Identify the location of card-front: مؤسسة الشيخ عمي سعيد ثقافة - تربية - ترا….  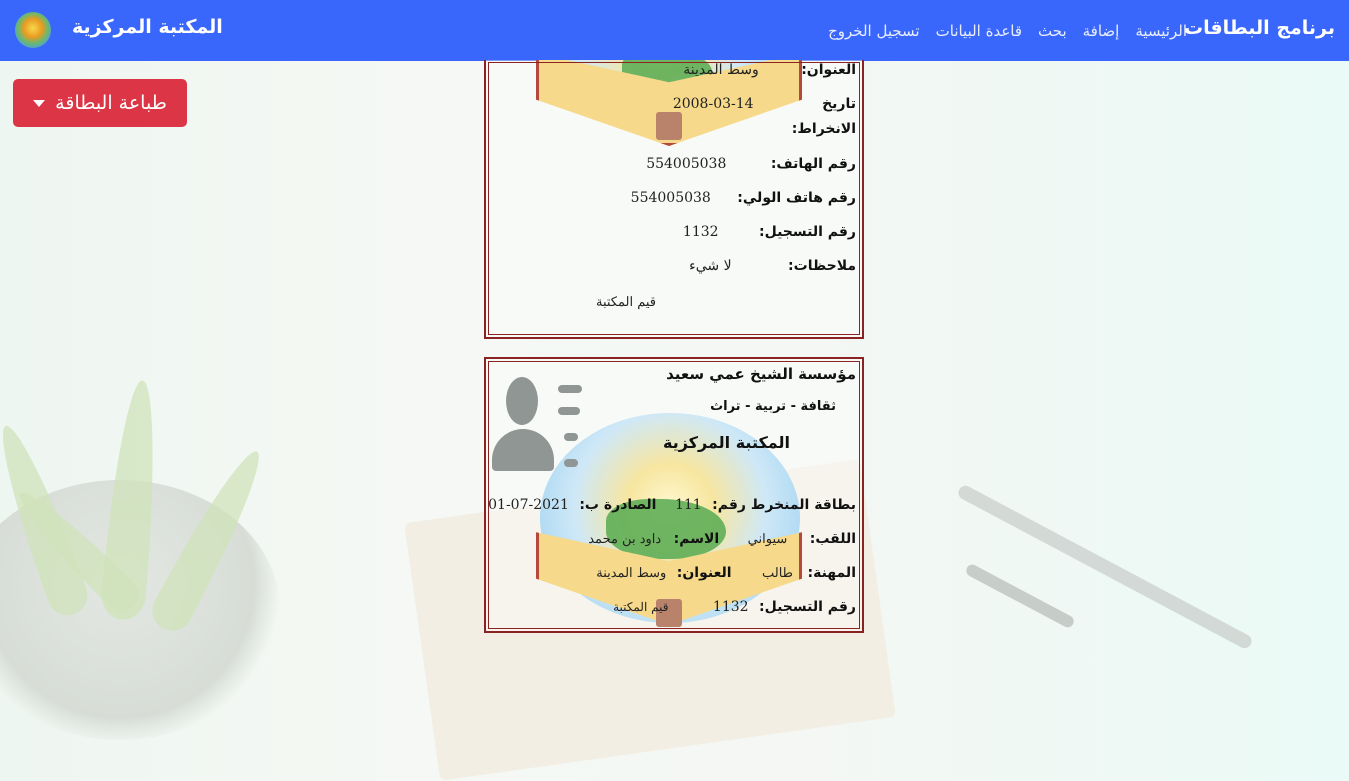
(674, 495).